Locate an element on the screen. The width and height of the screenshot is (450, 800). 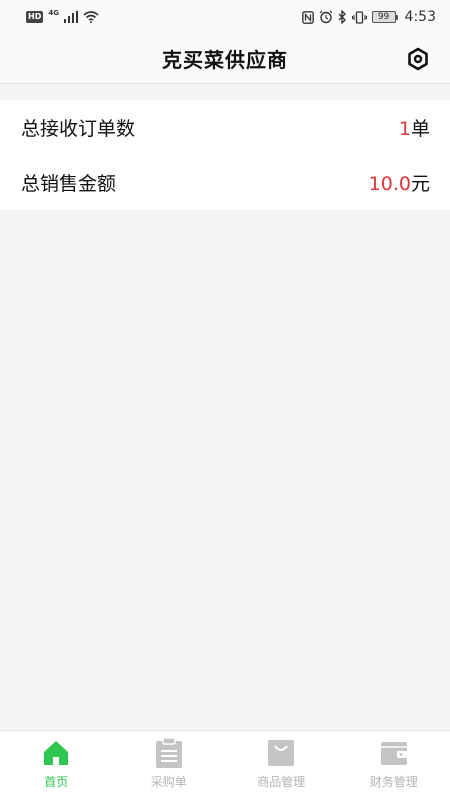
tab-label: 财务管理 is located at coordinates (393, 782).